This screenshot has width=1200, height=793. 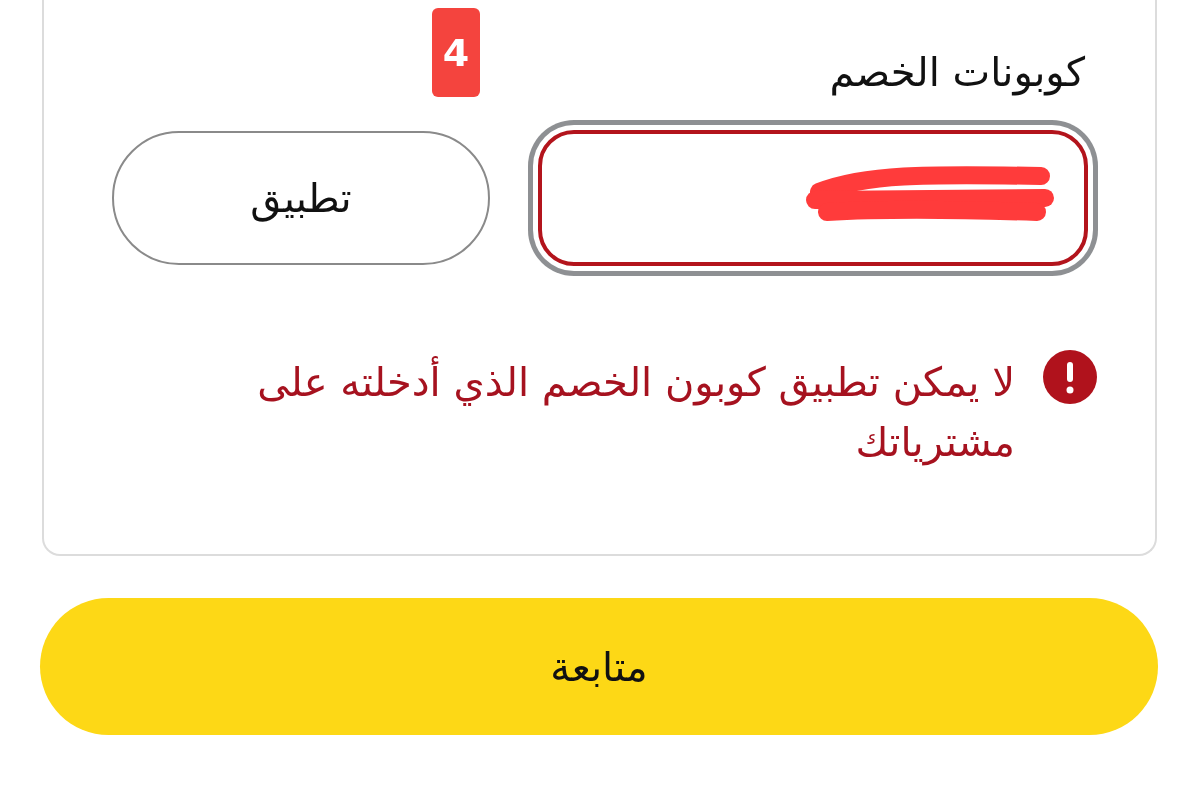 What do you see at coordinates (1070, 377) in the screenshot?
I see `error-icon` at bounding box center [1070, 377].